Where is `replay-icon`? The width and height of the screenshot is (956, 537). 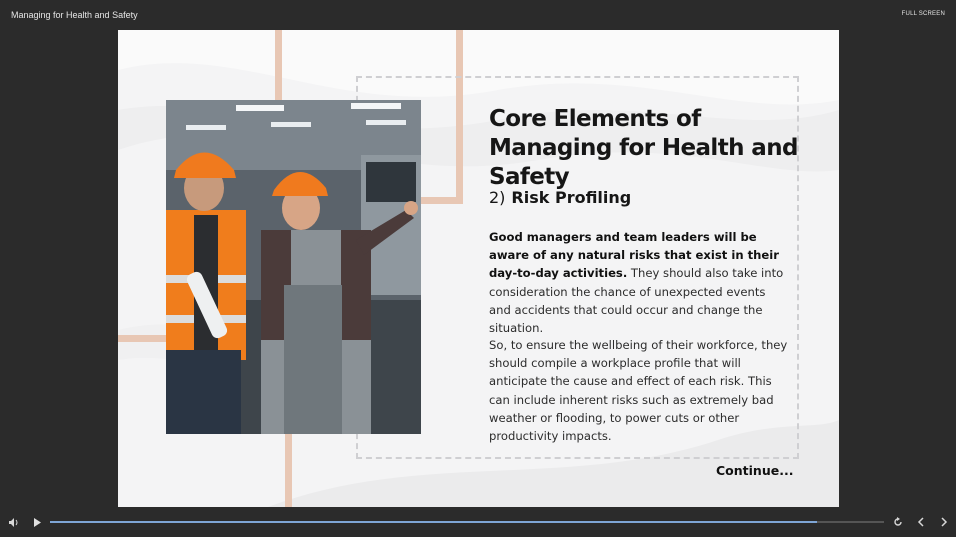
replay-icon is located at coordinates (898, 523).